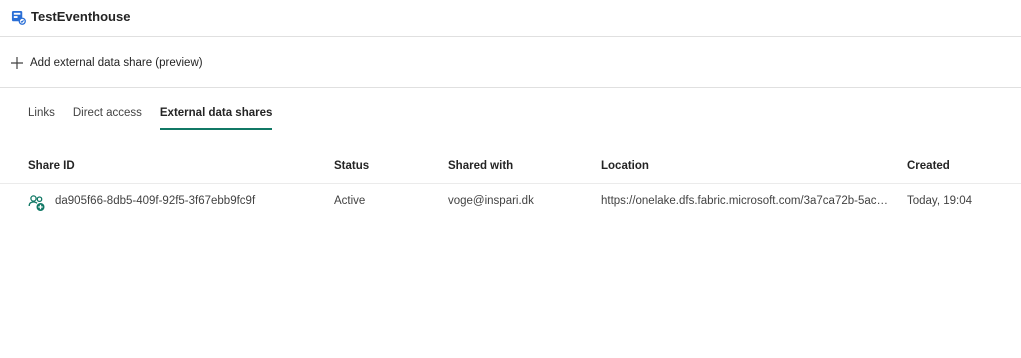 The width and height of the screenshot is (1021, 358). What do you see at coordinates (940, 201) in the screenshot?
I see `created-cell: Today, 19:04` at bounding box center [940, 201].